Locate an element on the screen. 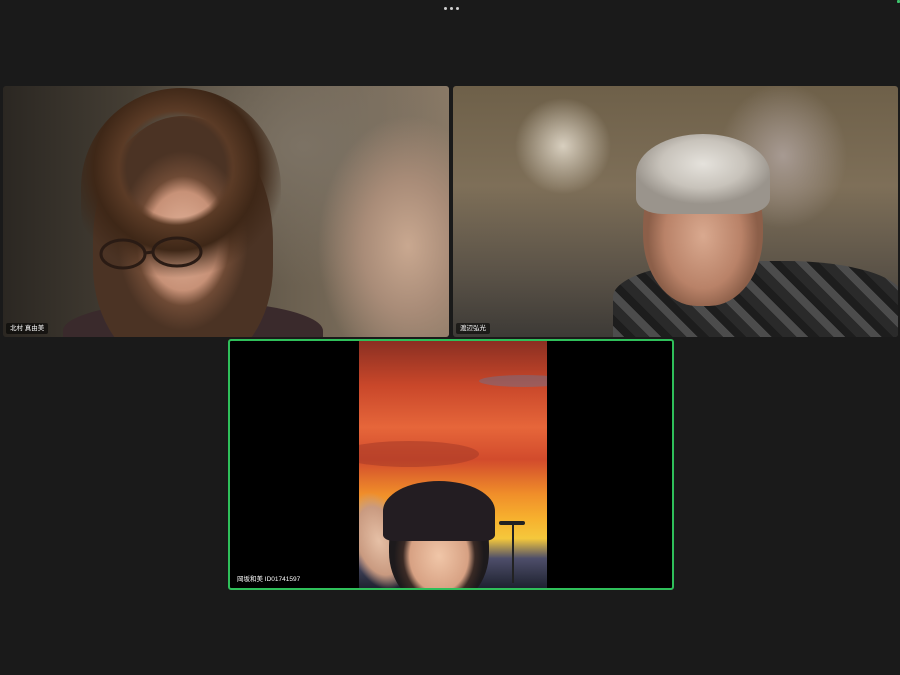 The image size is (900, 675). street-lamp-pole is located at coordinates (513, 553).